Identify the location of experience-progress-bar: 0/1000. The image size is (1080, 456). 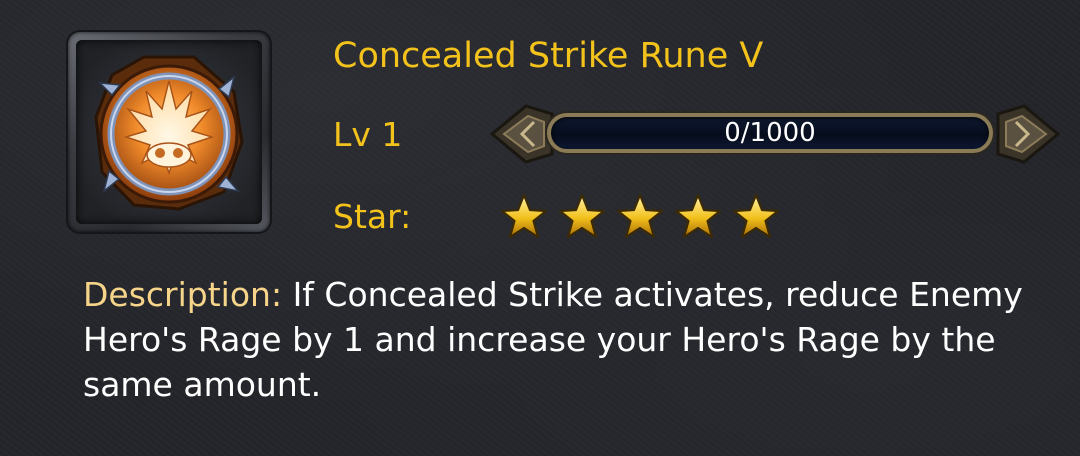
(775, 134).